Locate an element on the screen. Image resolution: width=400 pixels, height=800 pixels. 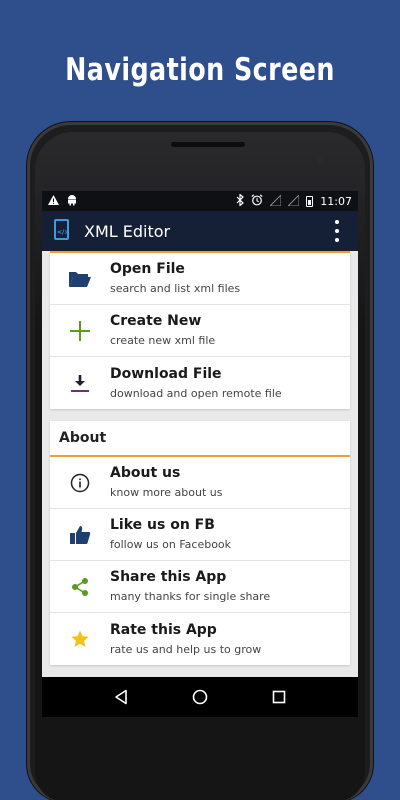
plus-icon is located at coordinates (80, 331).